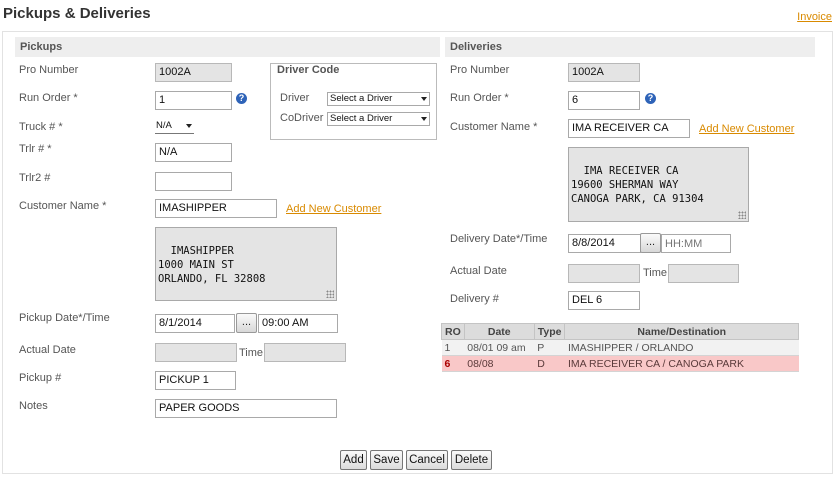  Describe the element at coordinates (47, 350) in the screenshot. I see `pickup-actual-date-label: Actual Date` at that location.